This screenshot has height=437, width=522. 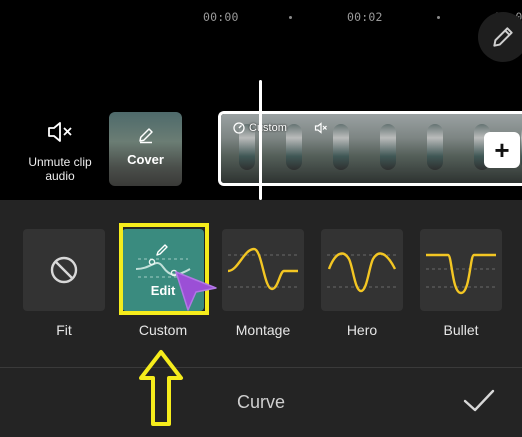 What do you see at coordinates (461, 274) in the screenshot?
I see `bullet-curve-icon` at bounding box center [461, 274].